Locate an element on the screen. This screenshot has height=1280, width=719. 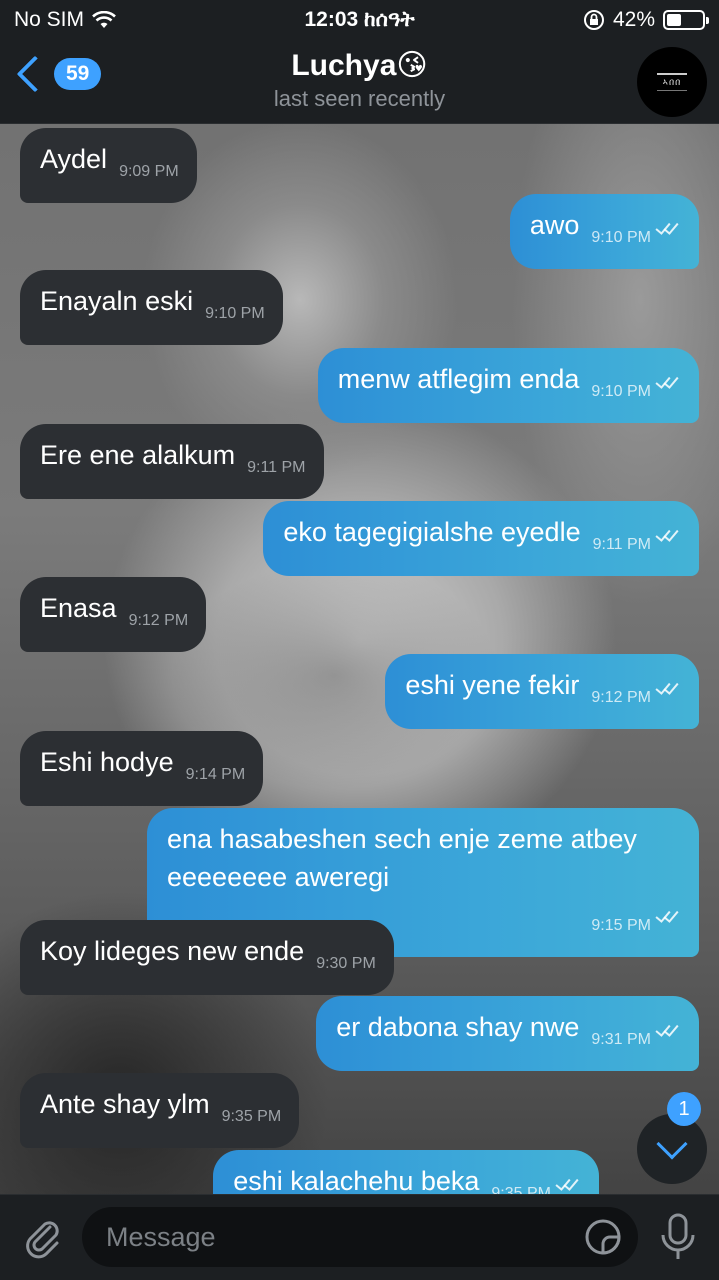
new-messages-badge: 1 is located at coordinates (684, 1109).